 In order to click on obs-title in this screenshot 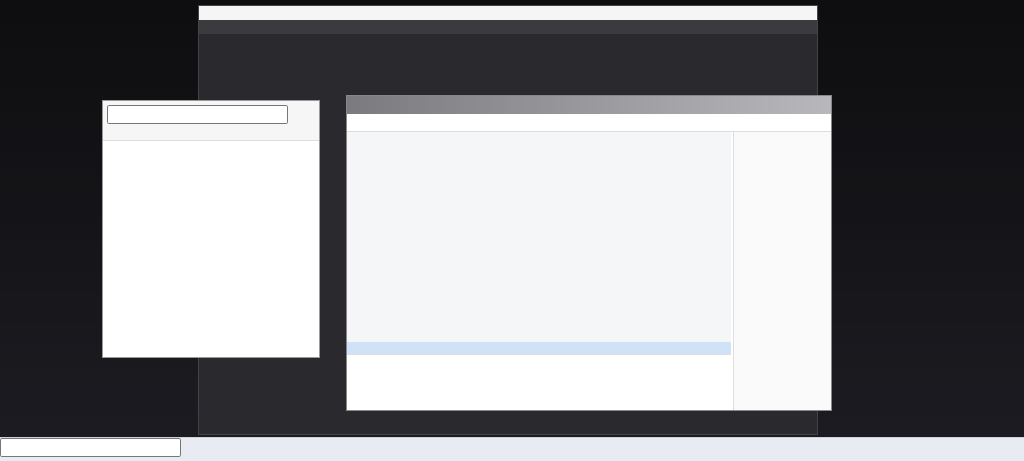, I will do `click(508, 13)`.